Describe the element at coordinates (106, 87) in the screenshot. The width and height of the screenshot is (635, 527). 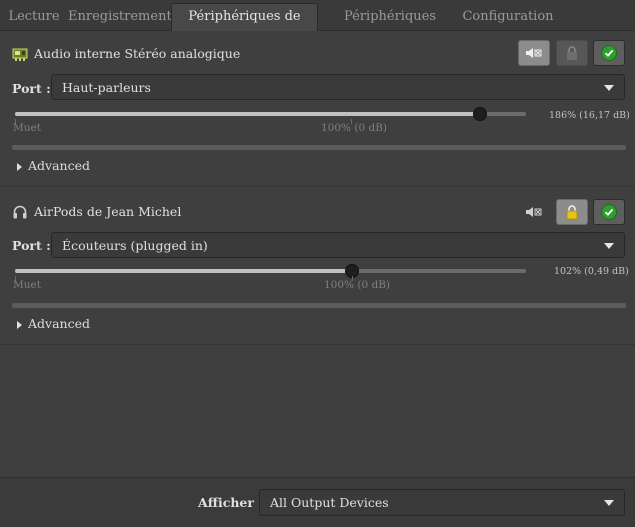
I see `port-value: Haut-parleurs` at that location.